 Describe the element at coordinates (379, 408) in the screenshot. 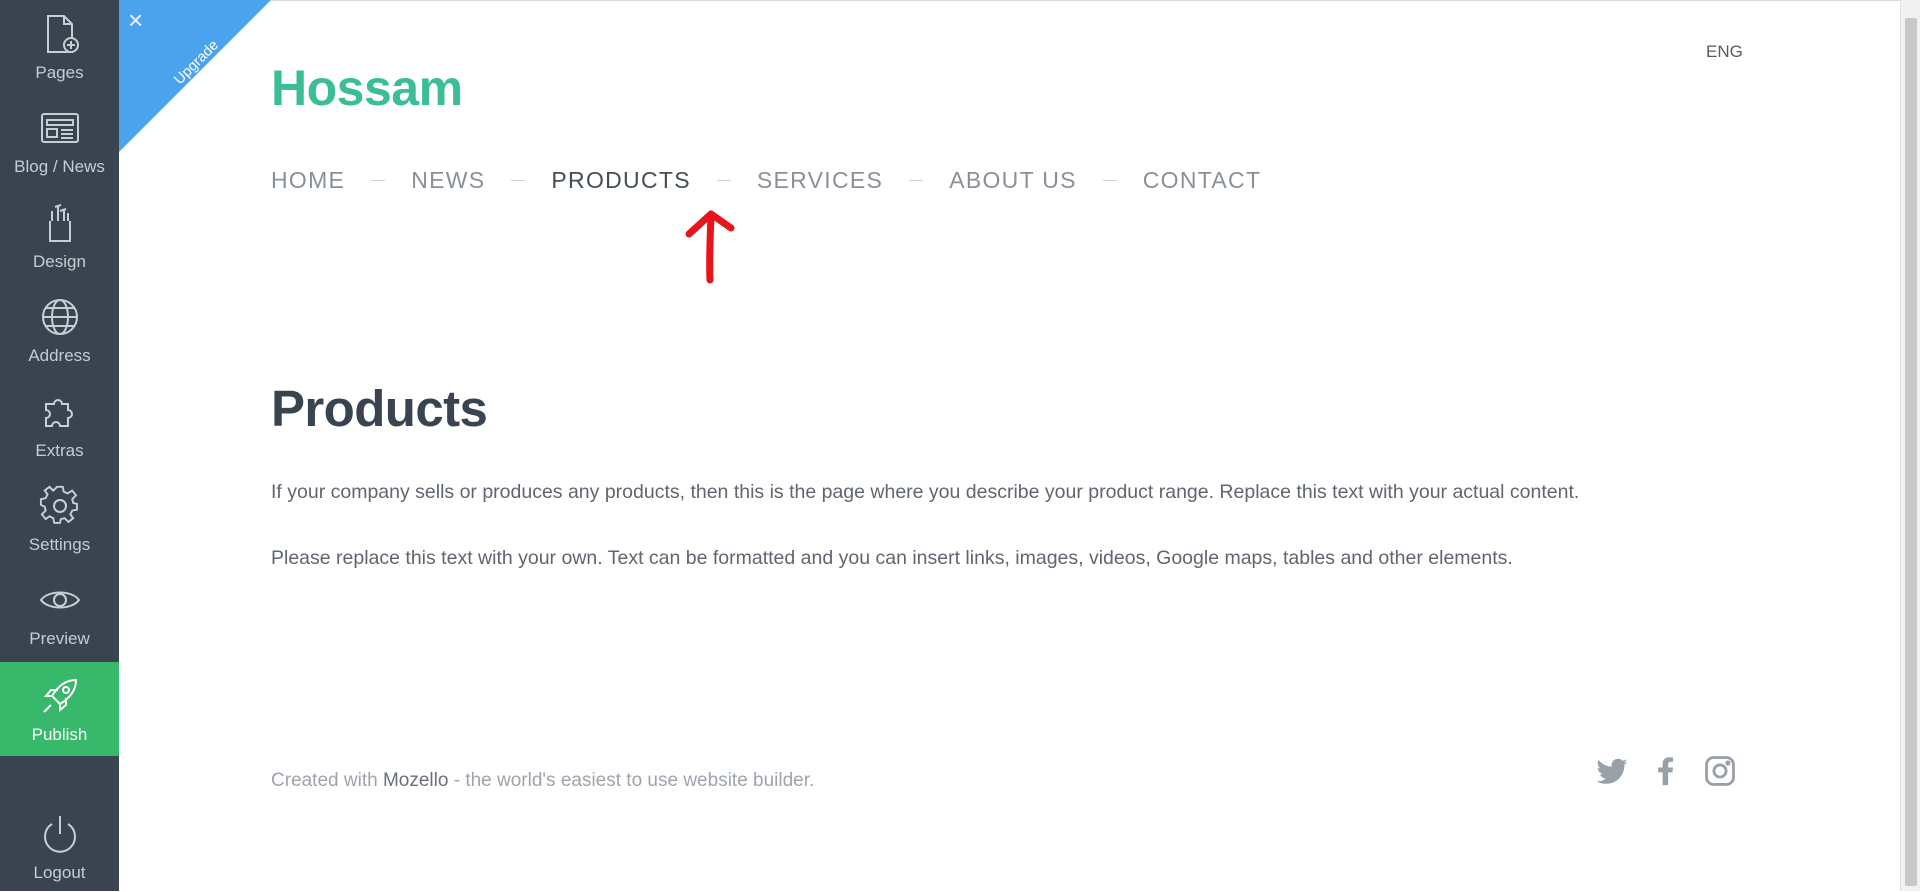

I see `page-title: Products` at that location.